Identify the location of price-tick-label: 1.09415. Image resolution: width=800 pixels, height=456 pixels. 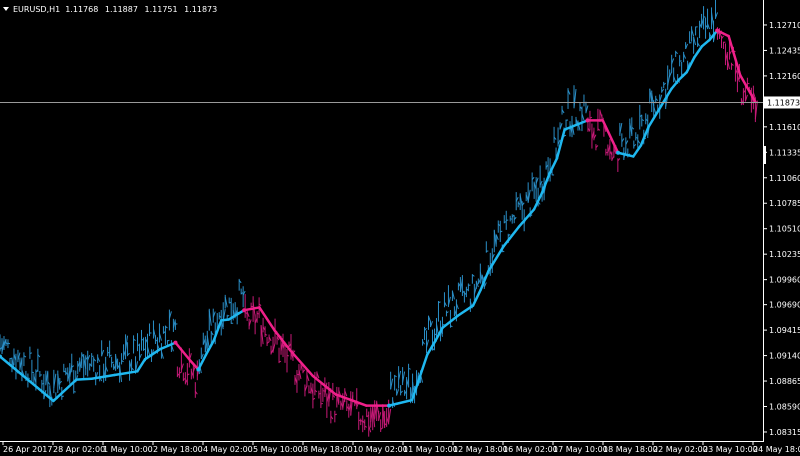
(784, 330).